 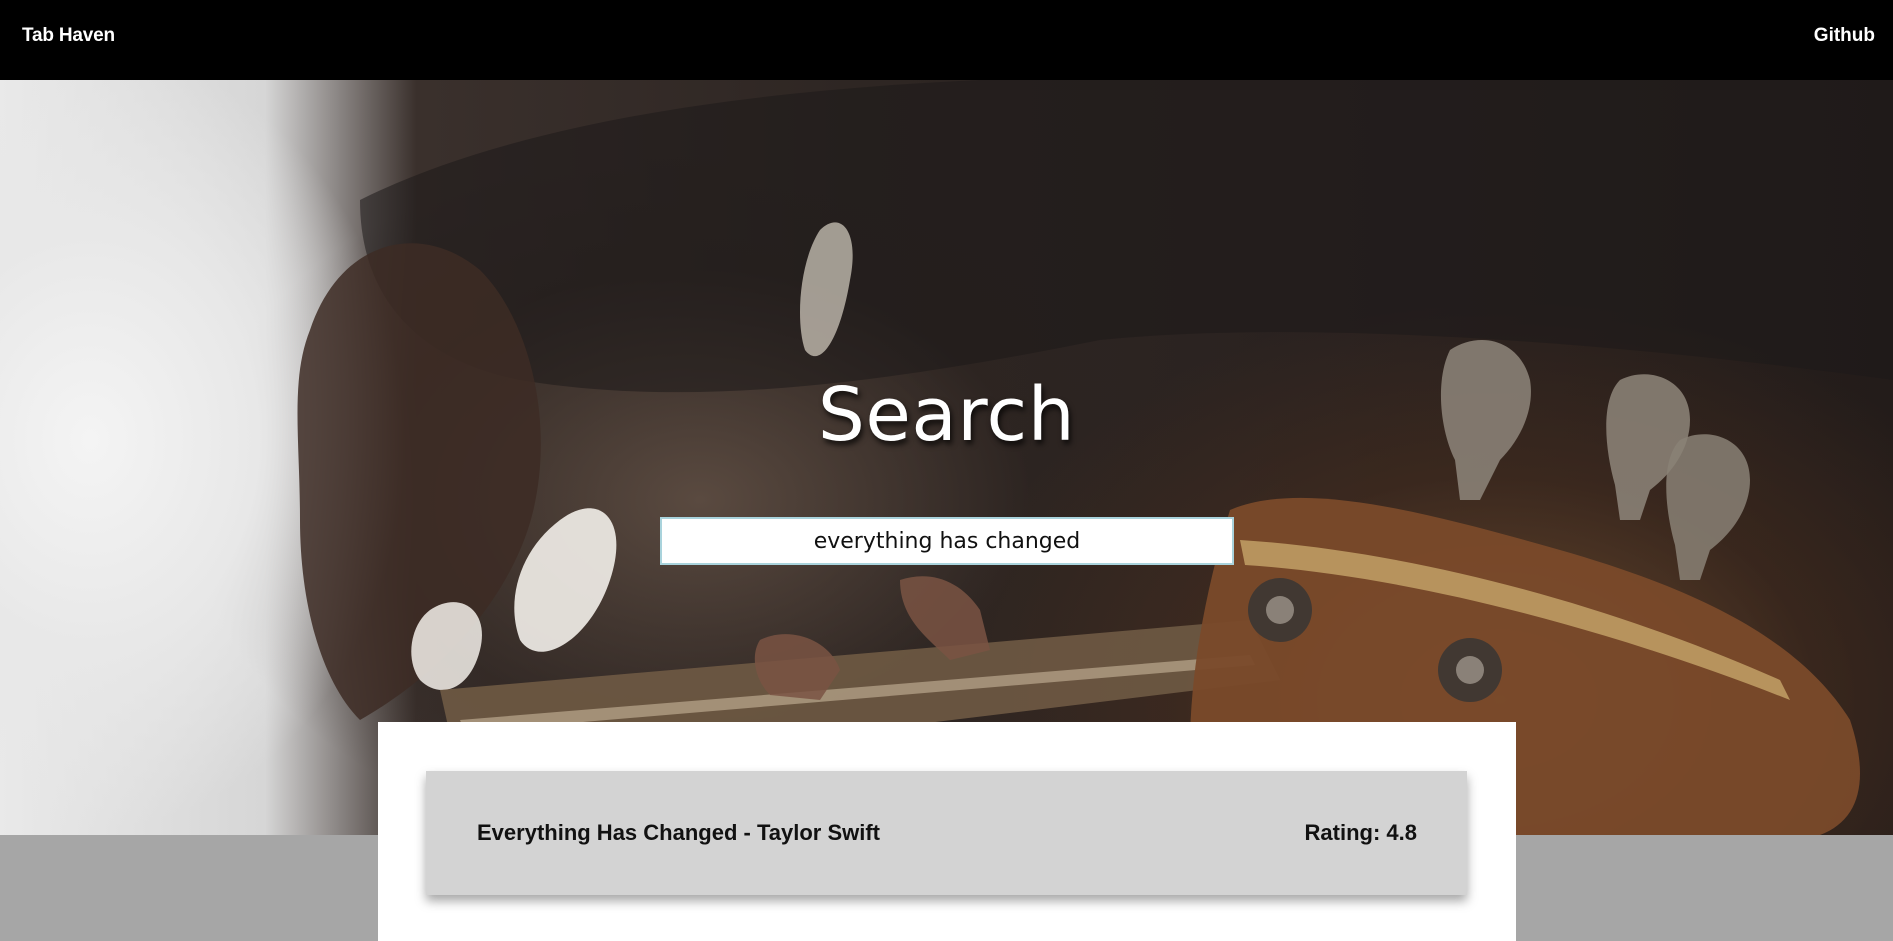 What do you see at coordinates (947, 541) in the screenshot?
I see `search-input` at bounding box center [947, 541].